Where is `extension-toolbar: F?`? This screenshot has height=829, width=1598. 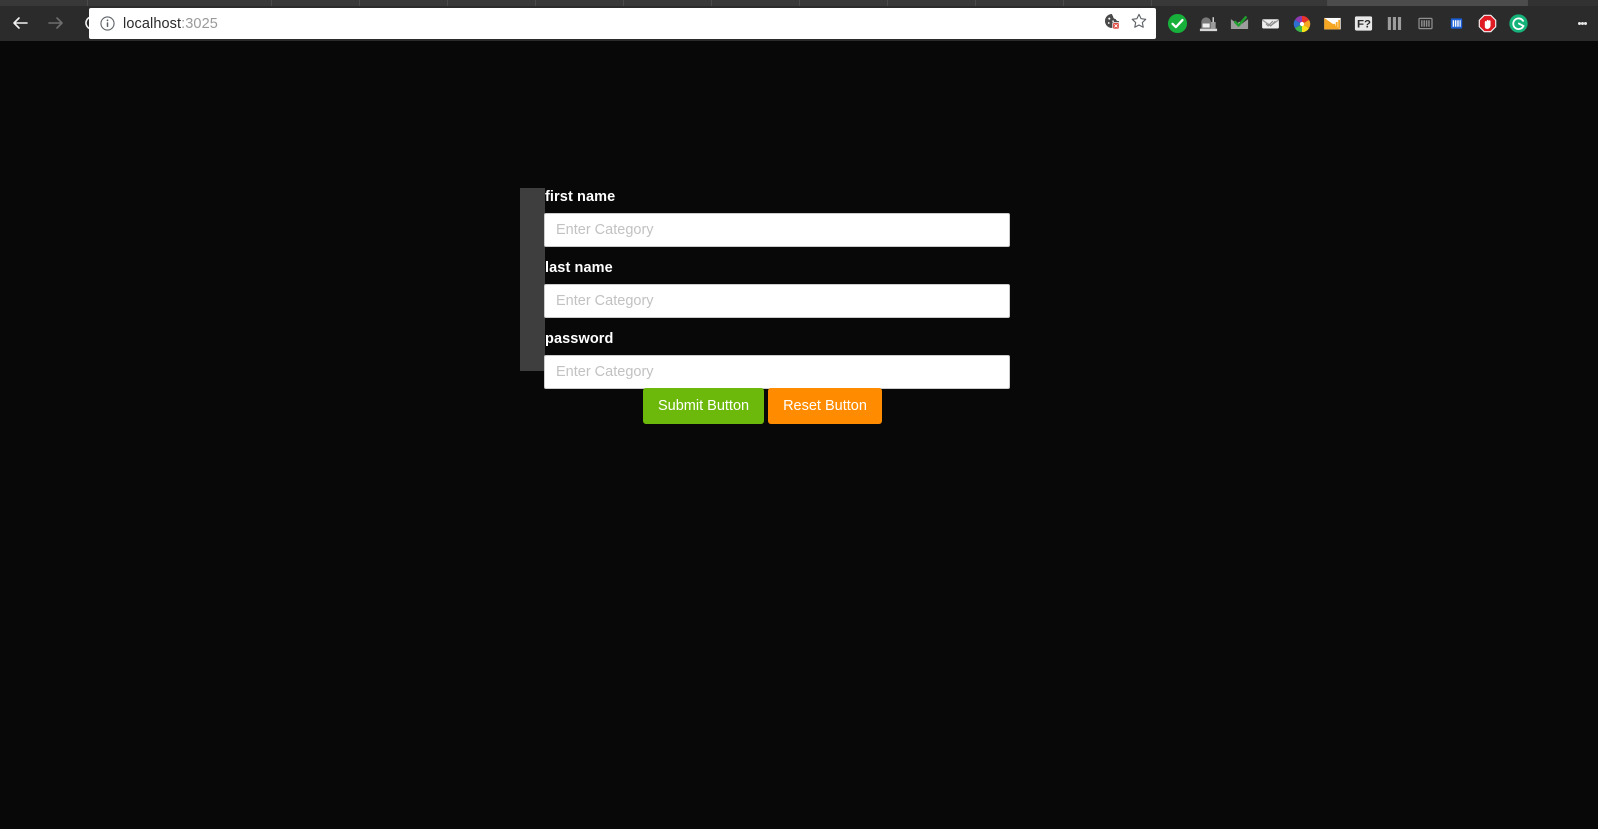 extension-toolbar: F? is located at coordinates (1348, 23).